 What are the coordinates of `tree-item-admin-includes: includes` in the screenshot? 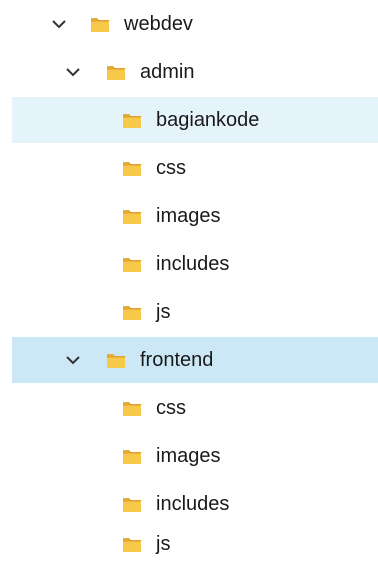 It's located at (195, 264).